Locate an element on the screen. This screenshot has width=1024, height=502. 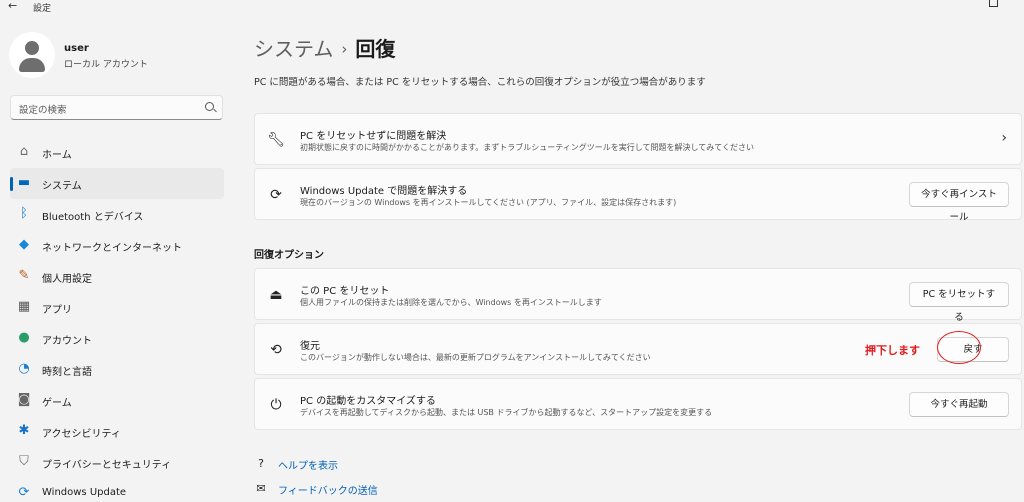
reset-pc-icon: ⏏ is located at coordinates (276, 295).